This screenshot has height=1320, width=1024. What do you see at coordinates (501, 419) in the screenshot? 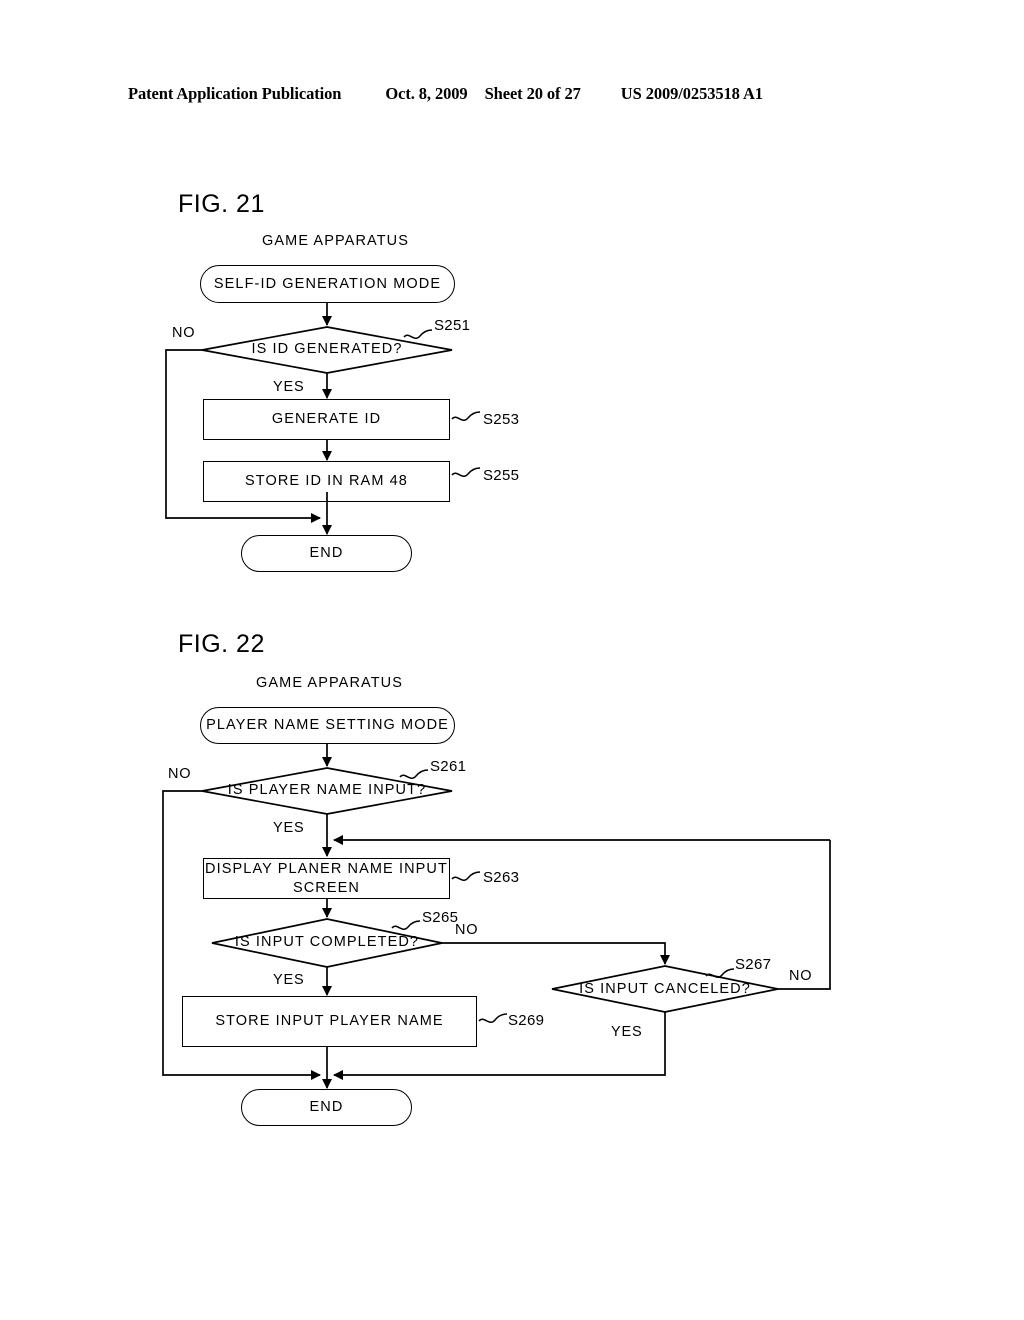
I see `fig21-step-id-s253: S253` at bounding box center [501, 419].